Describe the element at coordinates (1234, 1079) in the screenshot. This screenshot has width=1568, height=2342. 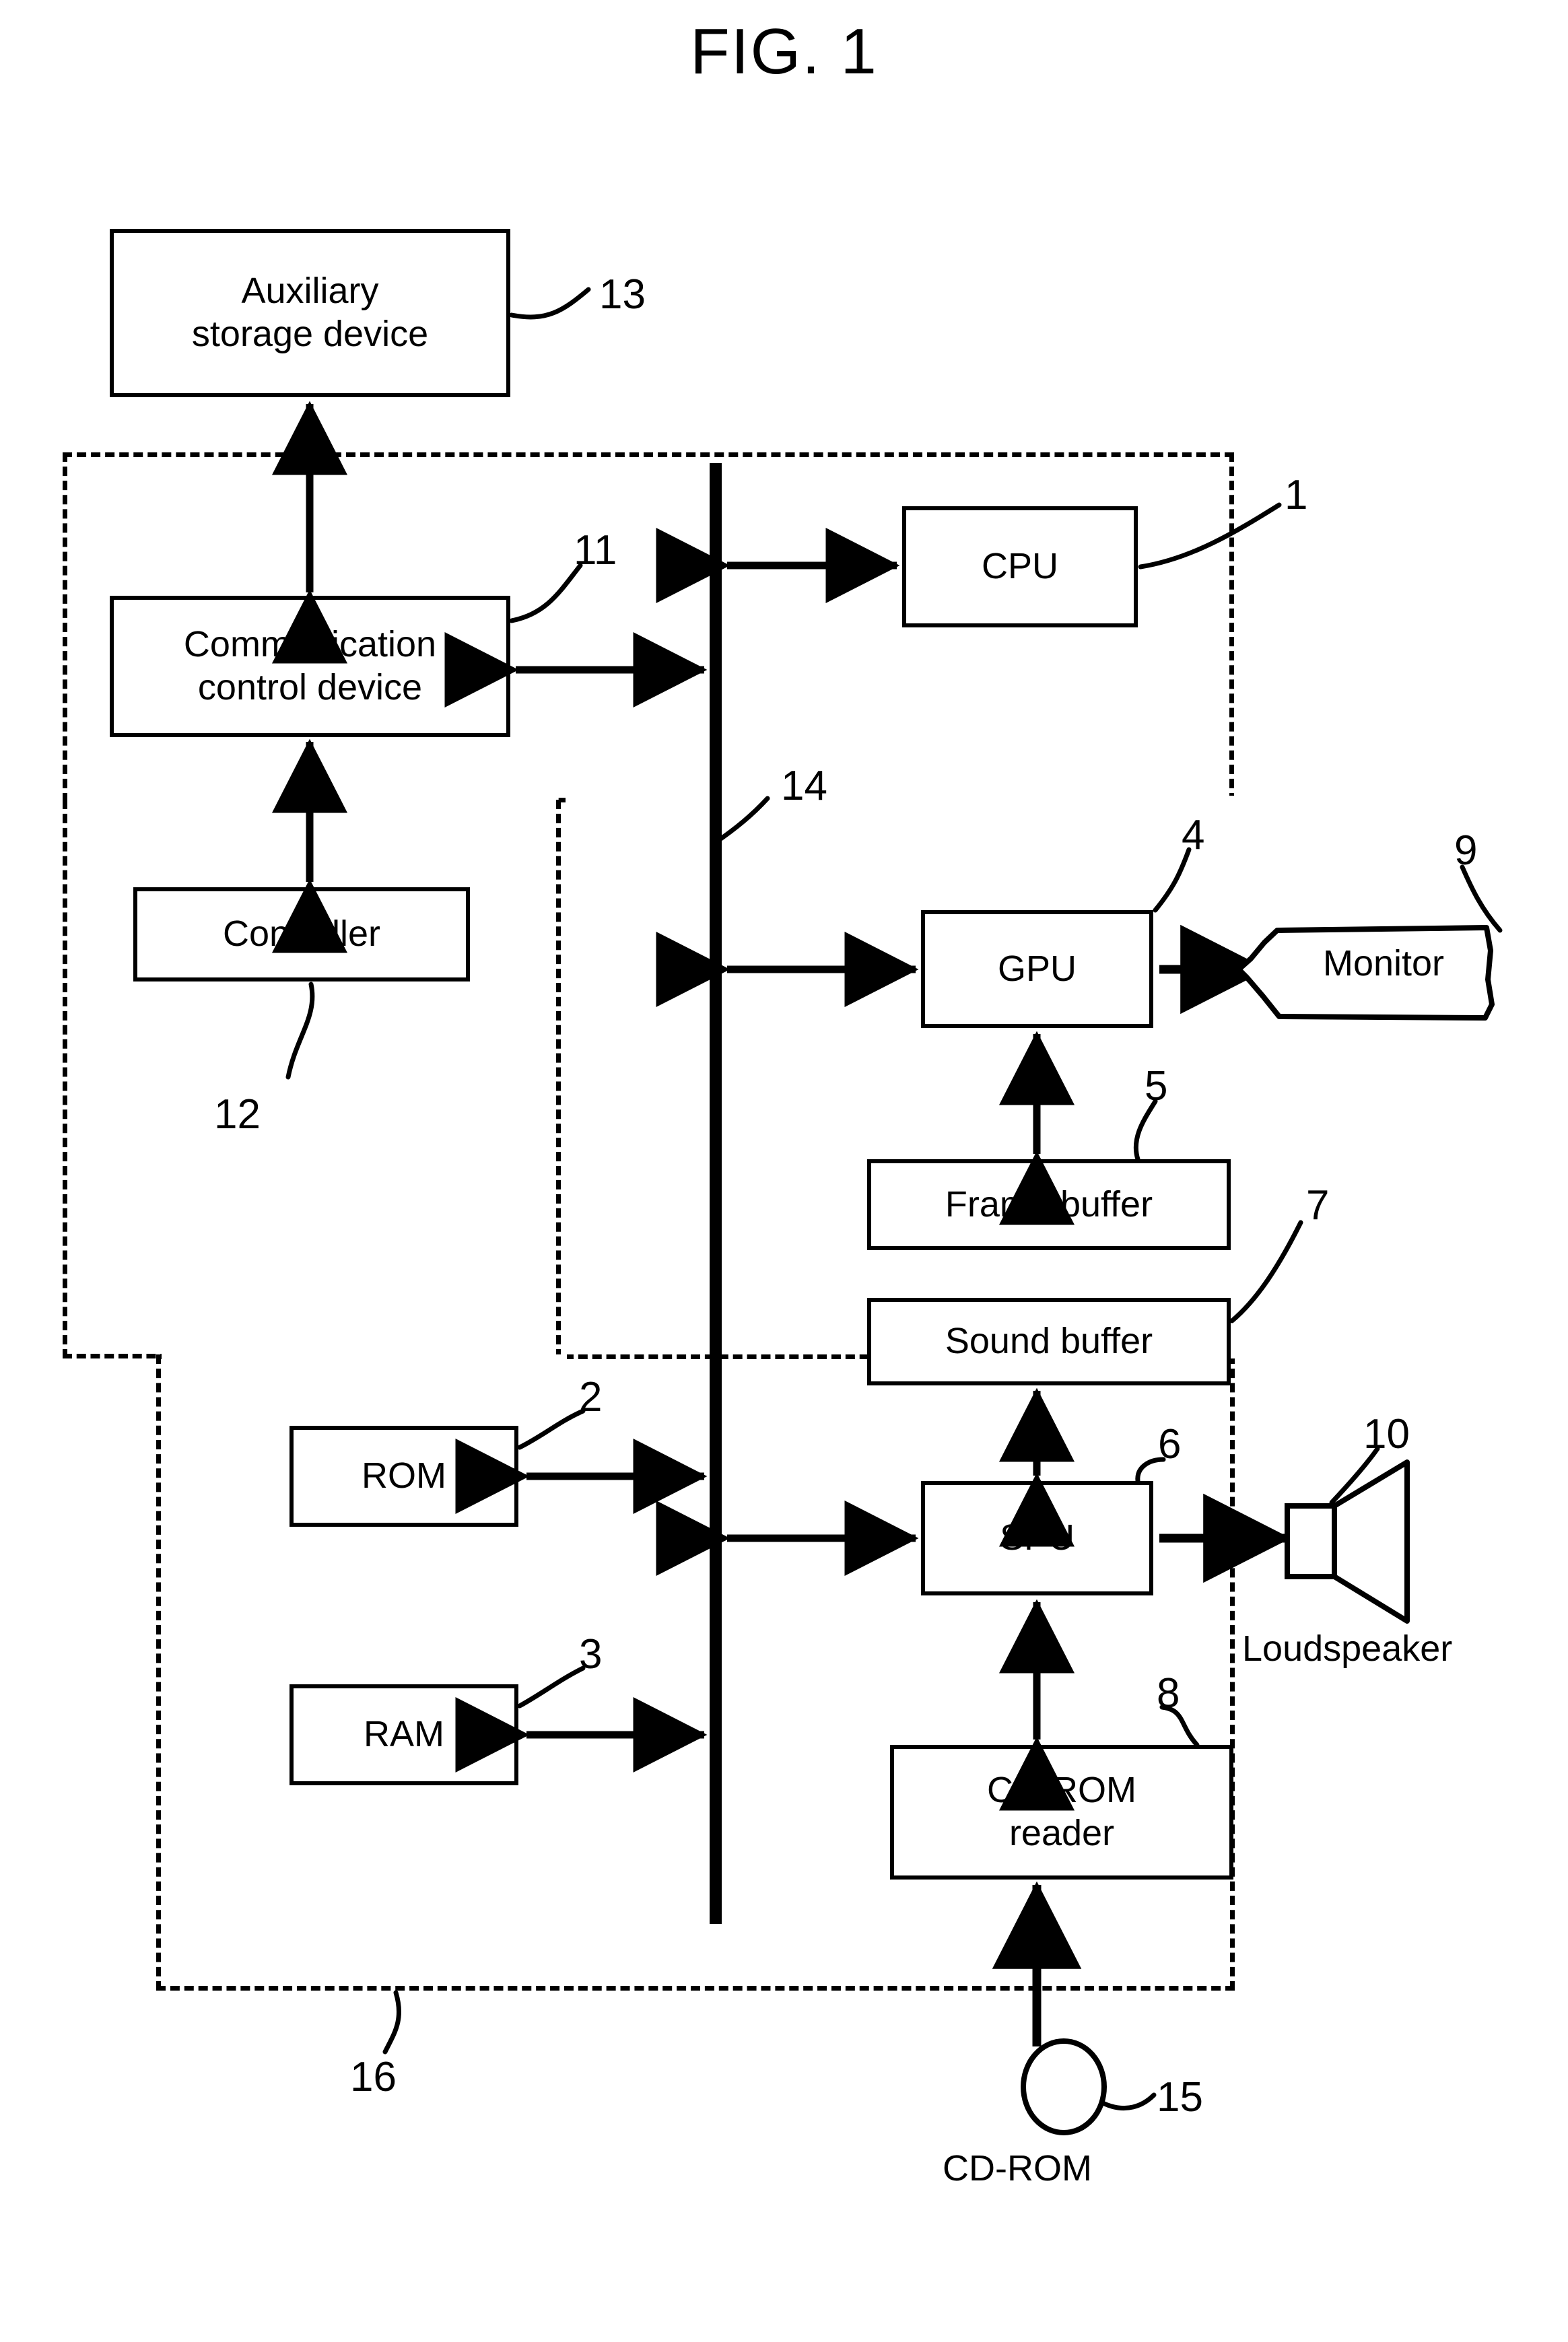
I see `mask-seg-d` at that location.